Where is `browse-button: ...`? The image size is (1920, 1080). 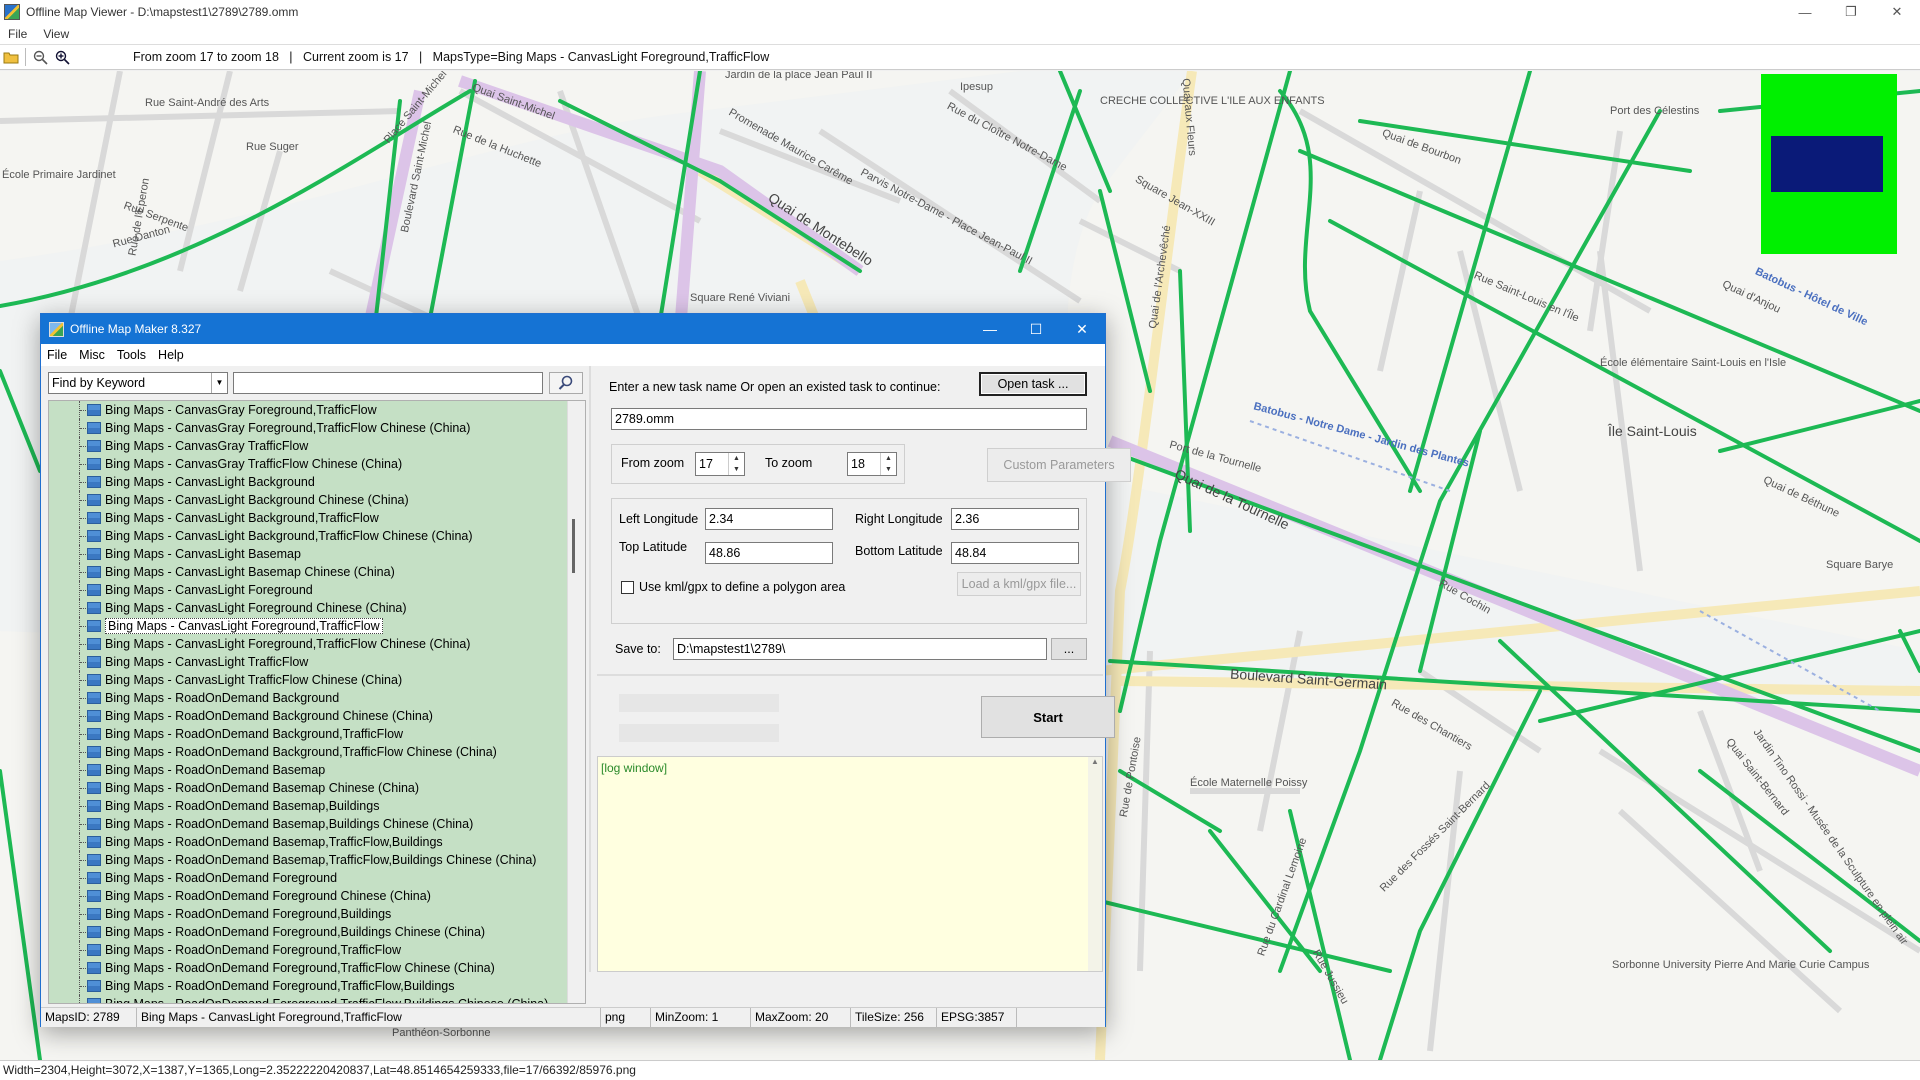
browse-button: ... is located at coordinates (1069, 649).